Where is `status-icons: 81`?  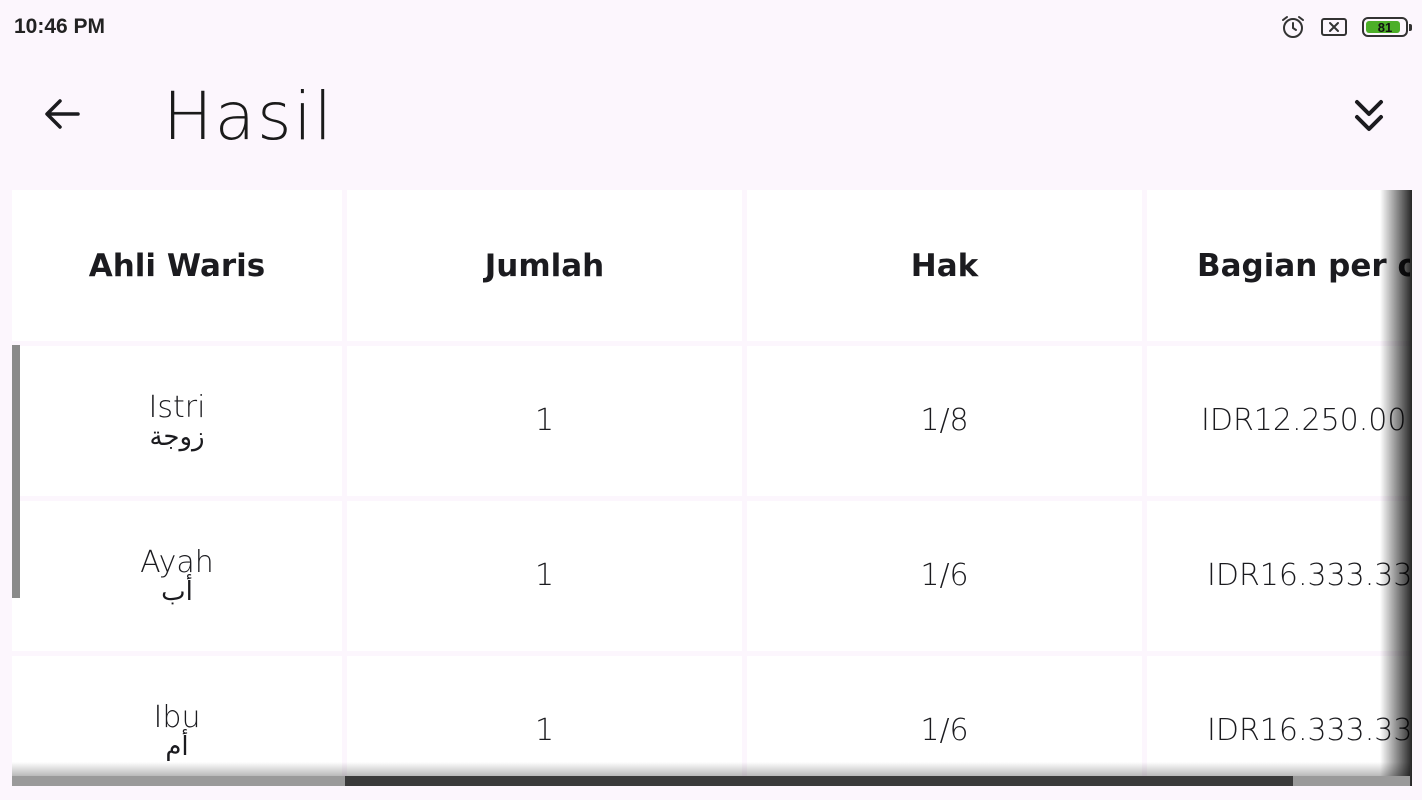 status-icons: 81 is located at coordinates (1346, 27).